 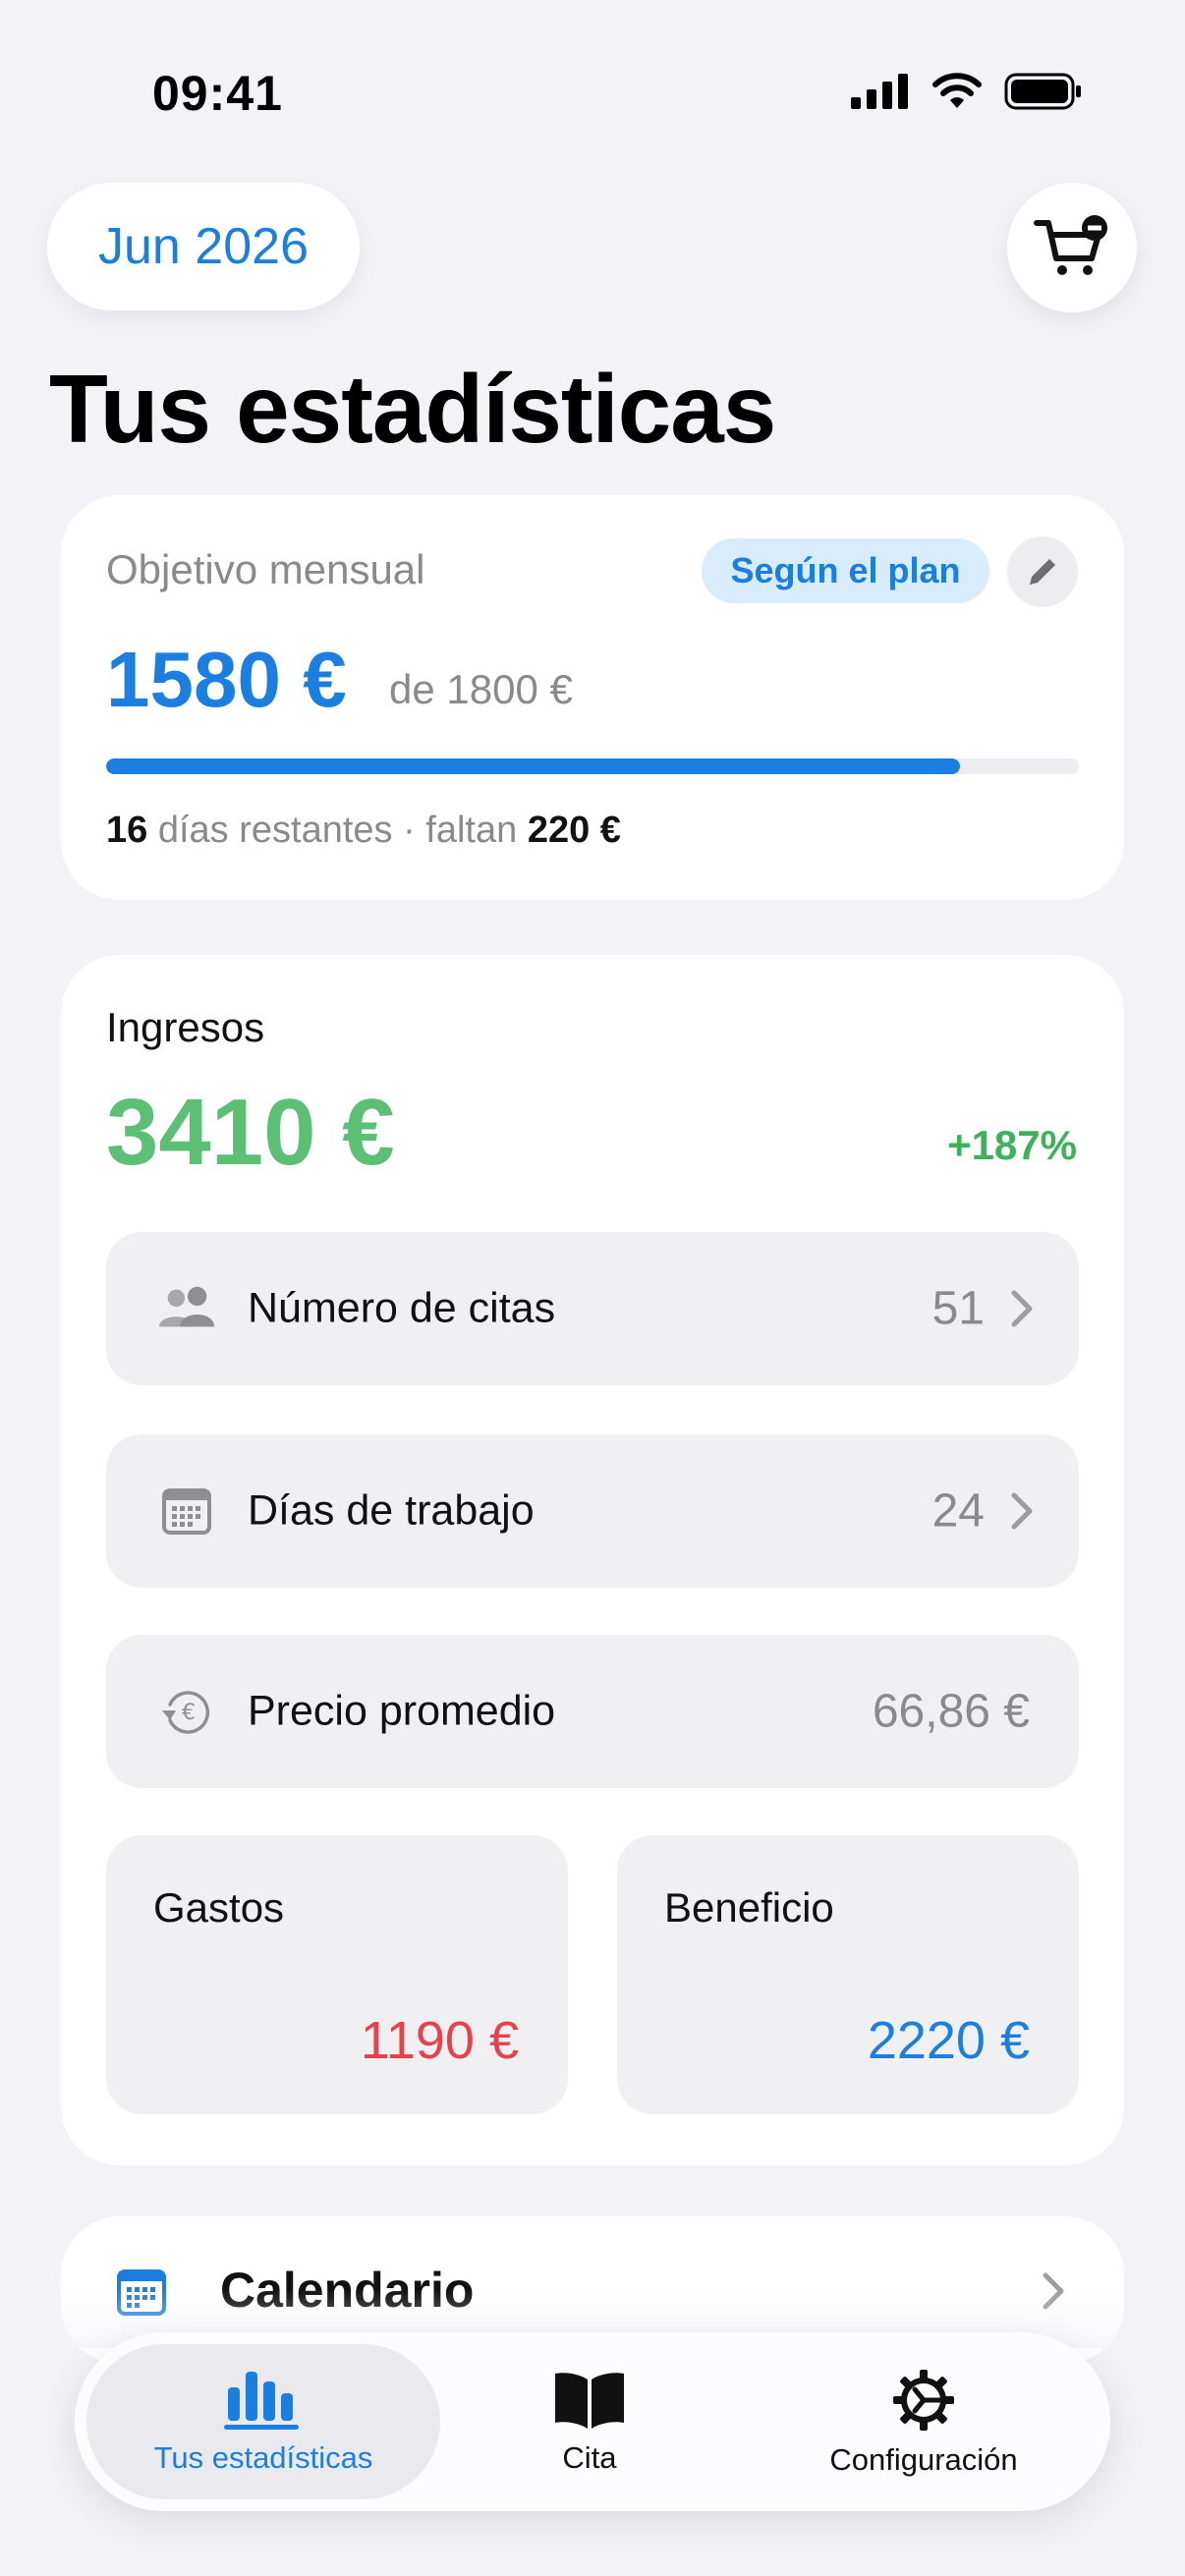 I want to click on goal-progress-fill, so click(x=534, y=766).